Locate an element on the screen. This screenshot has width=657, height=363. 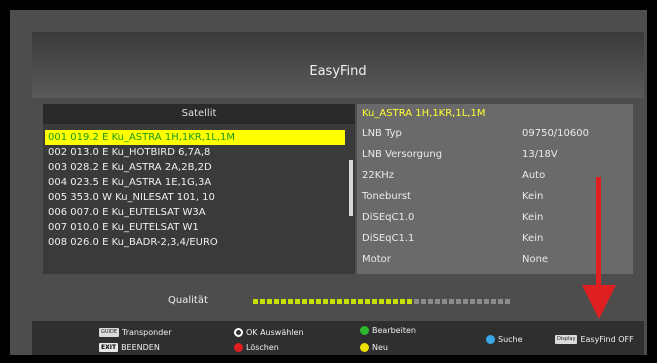
ok-hint: OK Auswählen is located at coordinates (269, 332).